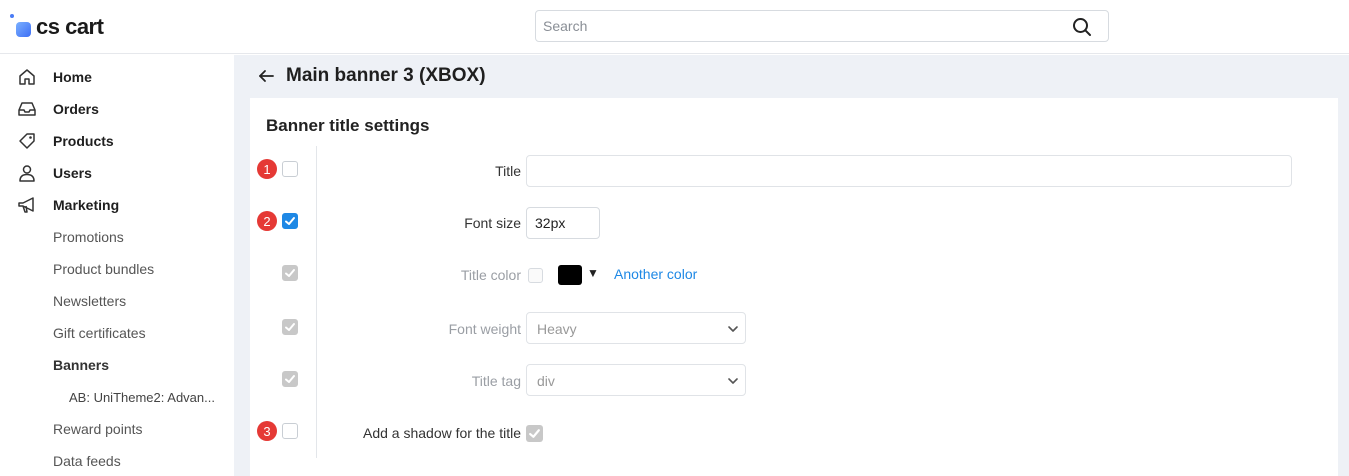  What do you see at coordinates (117, 109) in the screenshot?
I see `sidebar-item-orders: Orders` at bounding box center [117, 109].